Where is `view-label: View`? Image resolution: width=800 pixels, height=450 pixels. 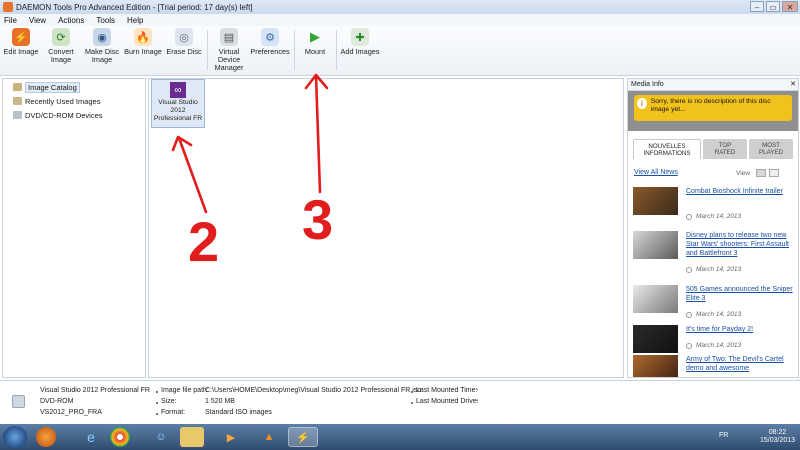 view-label: View is located at coordinates (743, 173).